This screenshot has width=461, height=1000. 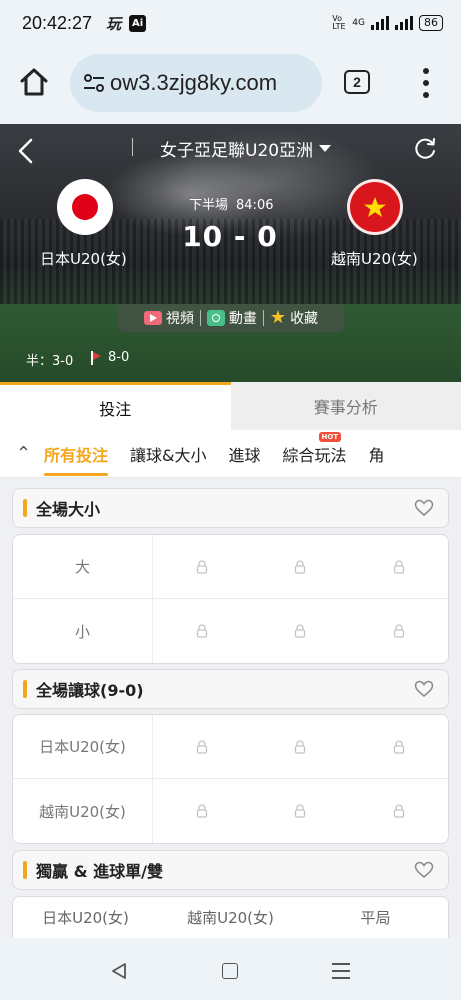 I want to click on collapse-icon: ⌃, so click(x=22, y=453).